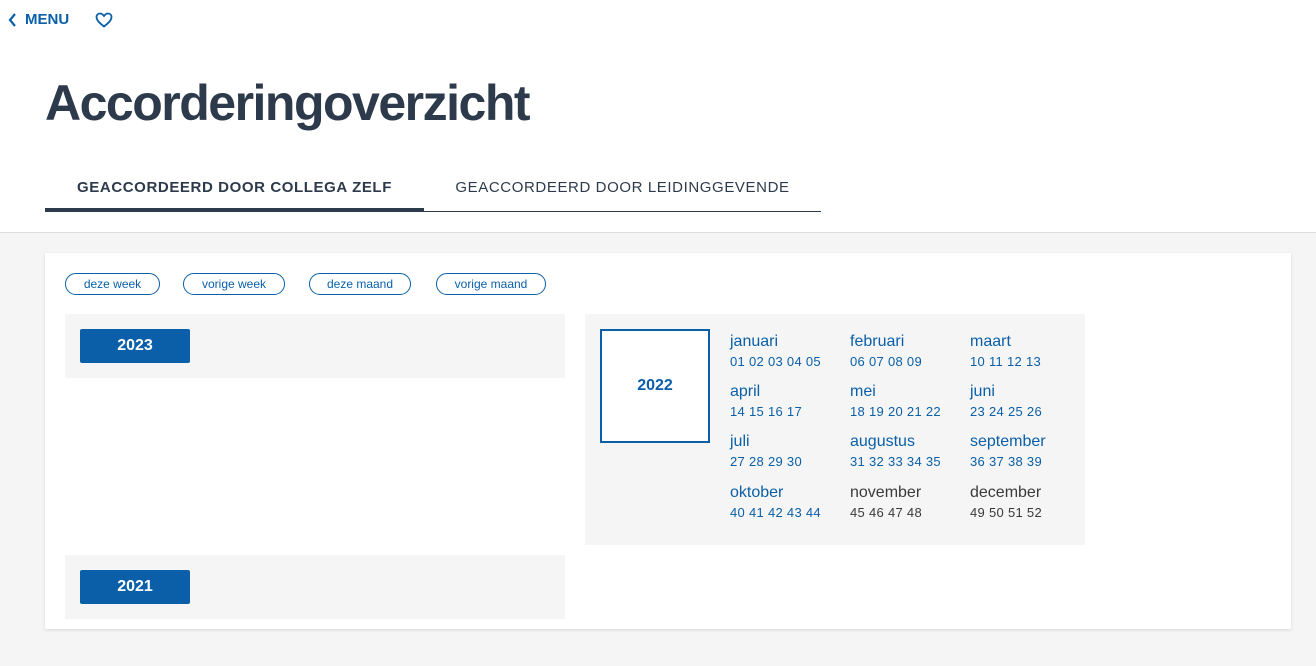 The image size is (1316, 666). What do you see at coordinates (47, 19) in the screenshot?
I see `menu-label: MENU` at bounding box center [47, 19].